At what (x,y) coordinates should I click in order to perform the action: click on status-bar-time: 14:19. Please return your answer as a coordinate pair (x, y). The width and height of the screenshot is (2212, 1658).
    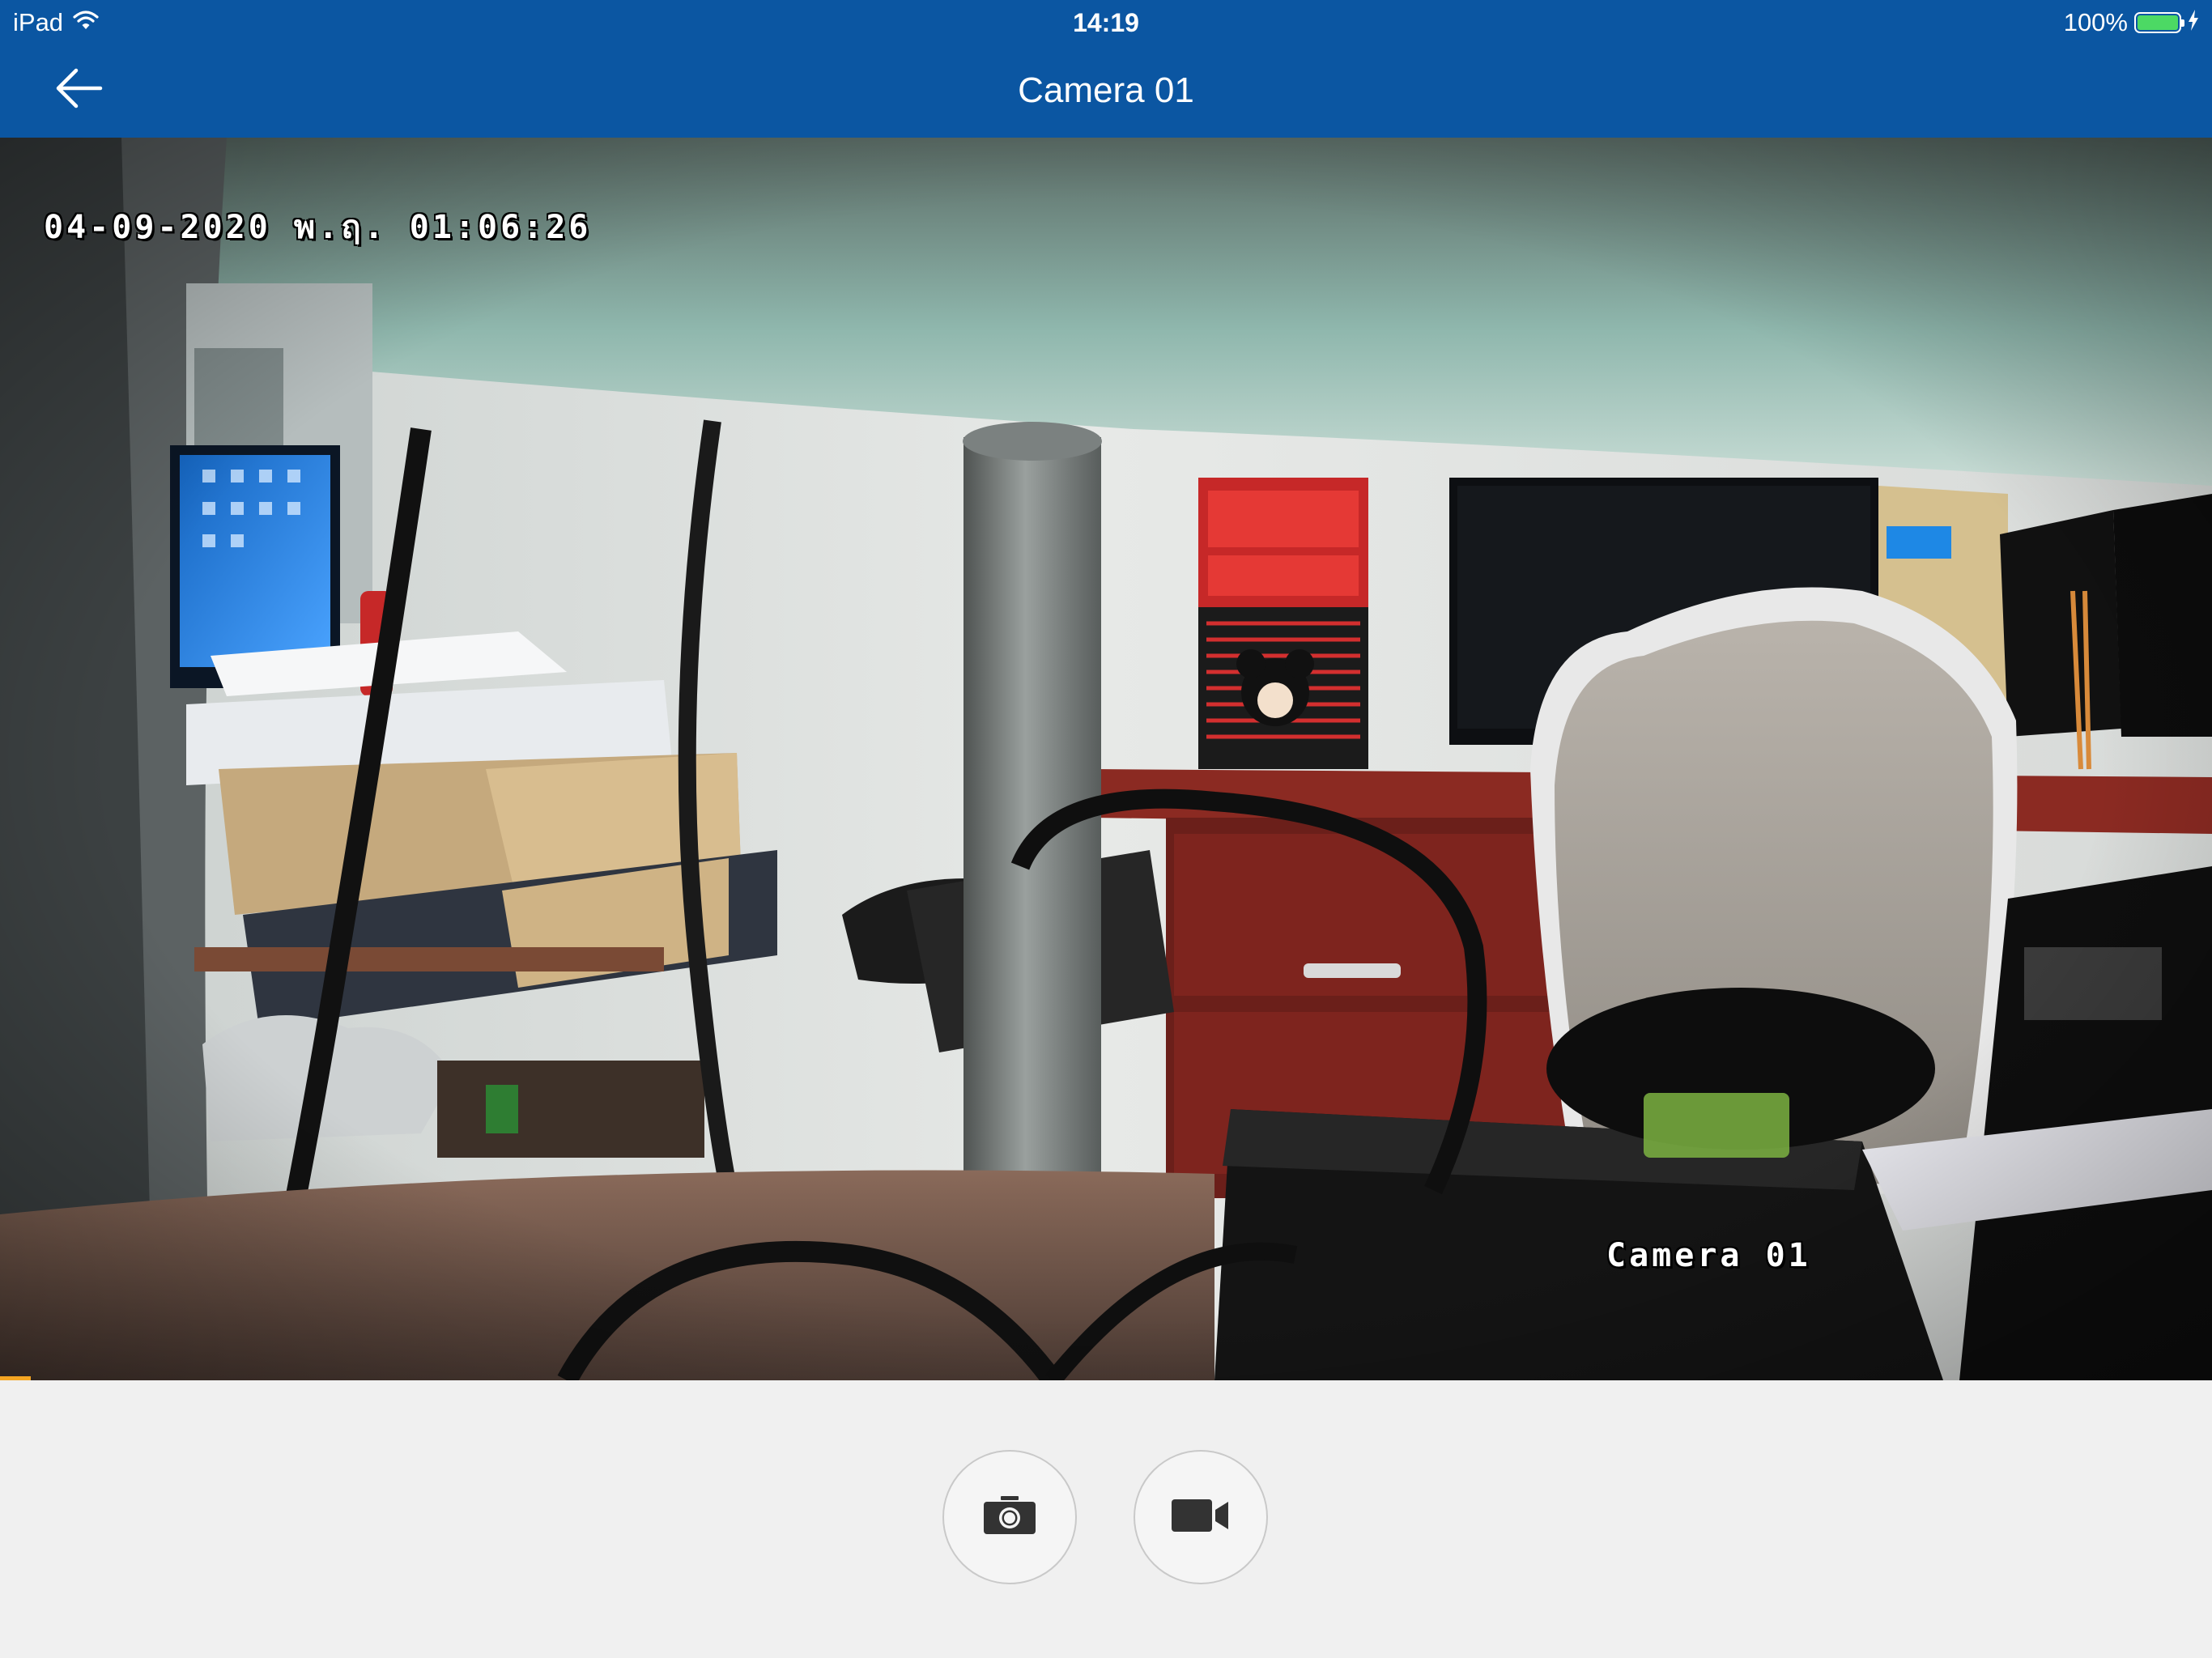
    Looking at the image, I should click on (1106, 22).